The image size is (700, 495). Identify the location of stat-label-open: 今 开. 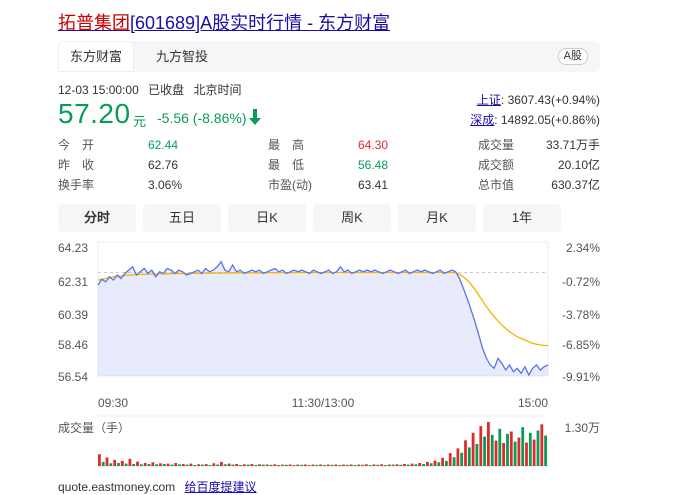
(76, 145).